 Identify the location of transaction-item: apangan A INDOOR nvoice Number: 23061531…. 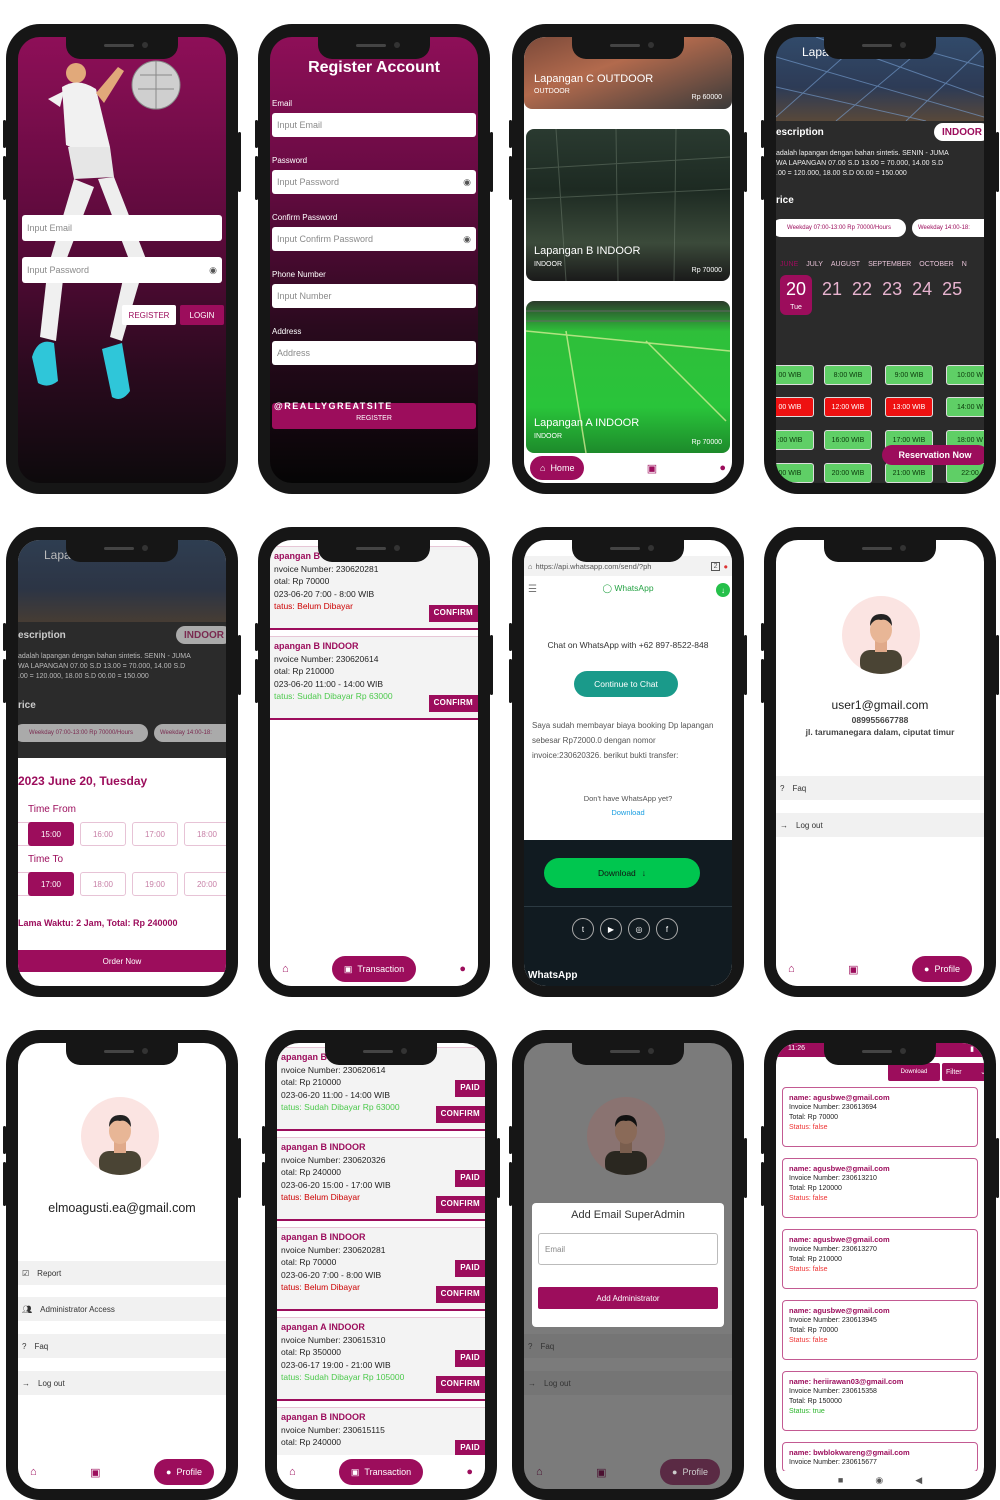
(381, 1359).